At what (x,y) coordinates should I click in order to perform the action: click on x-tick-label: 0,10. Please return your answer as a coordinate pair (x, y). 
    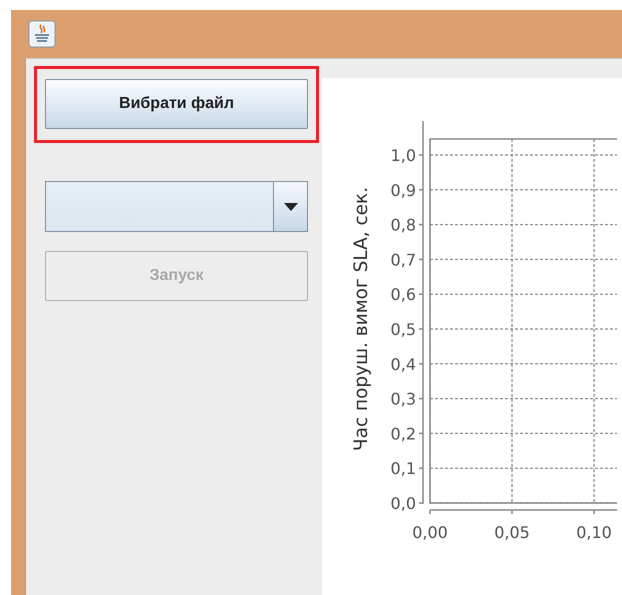
    Looking at the image, I should click on (594, 532).